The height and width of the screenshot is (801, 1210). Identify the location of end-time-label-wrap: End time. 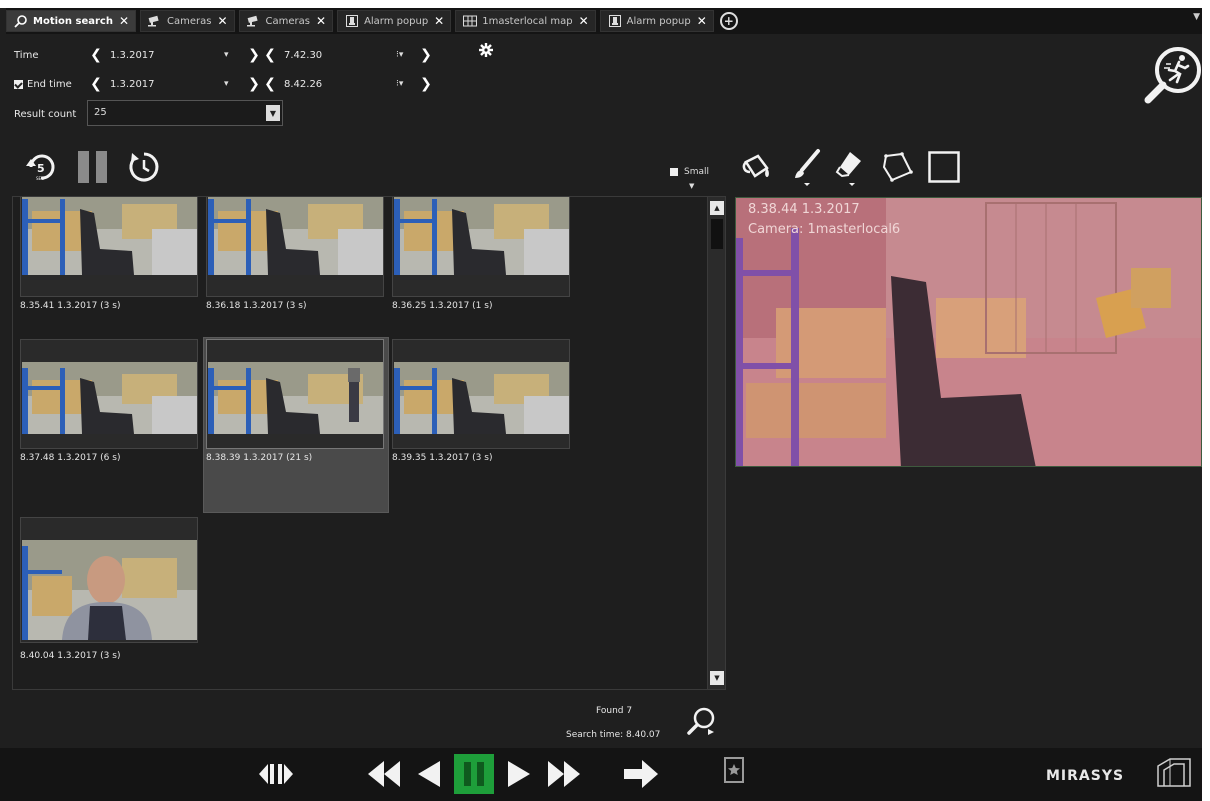
(51, 84).